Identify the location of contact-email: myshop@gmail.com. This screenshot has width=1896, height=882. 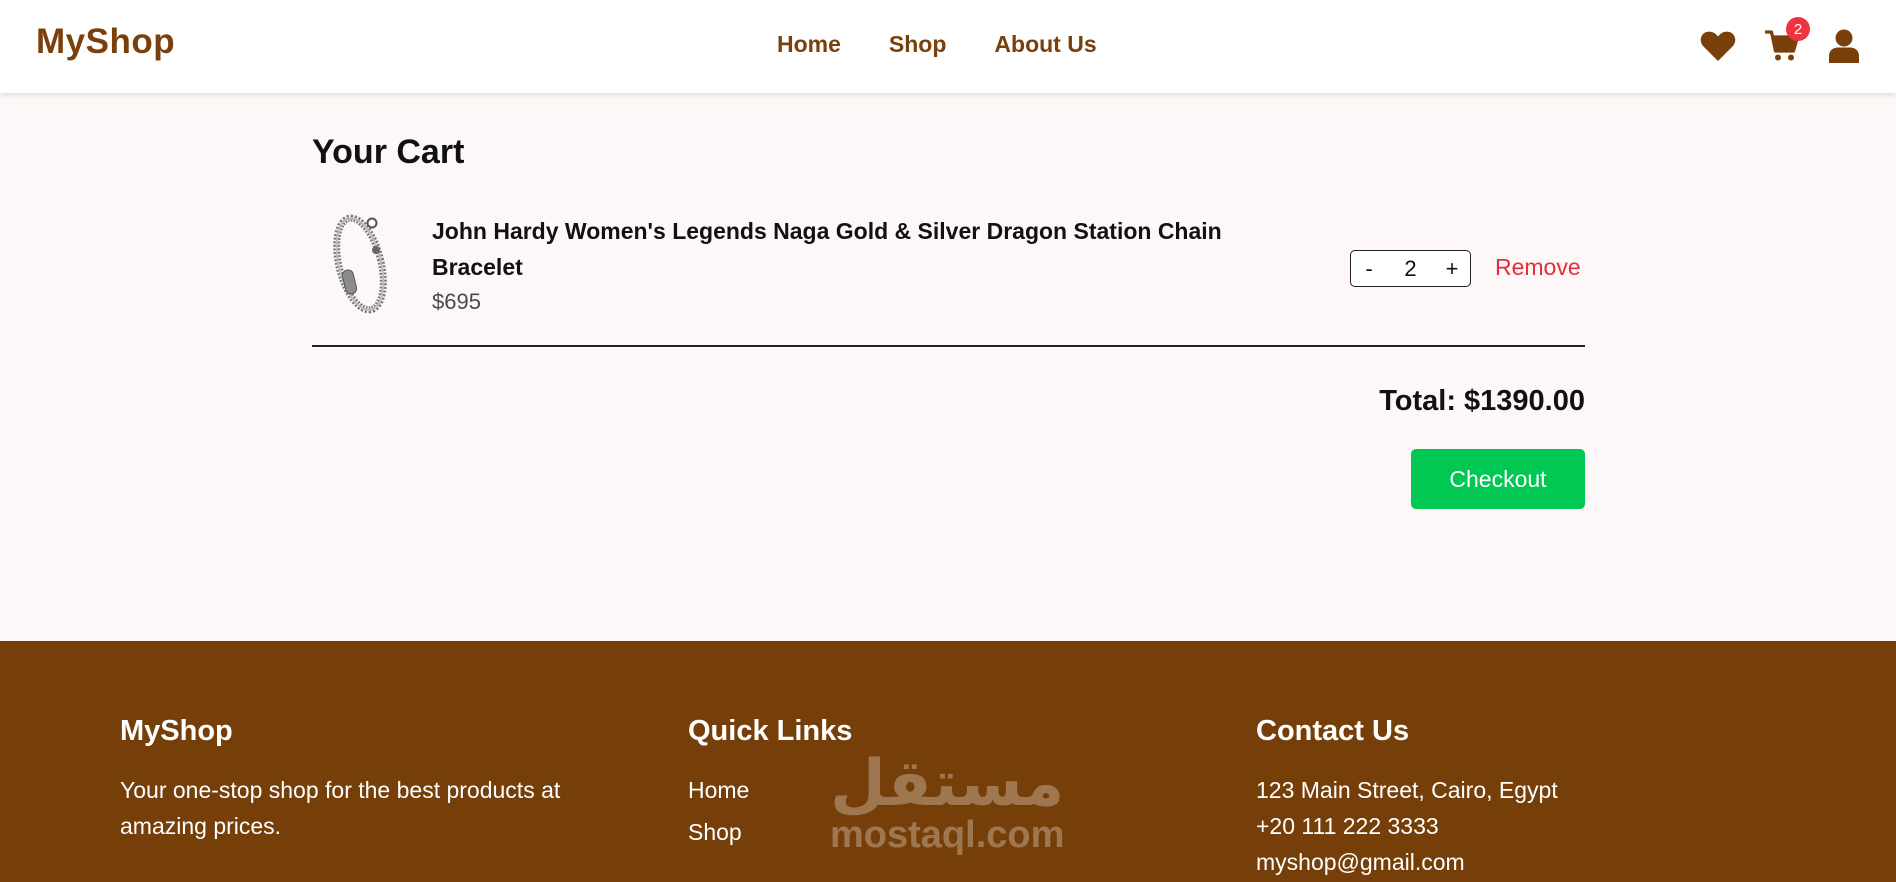
(1506, 862).